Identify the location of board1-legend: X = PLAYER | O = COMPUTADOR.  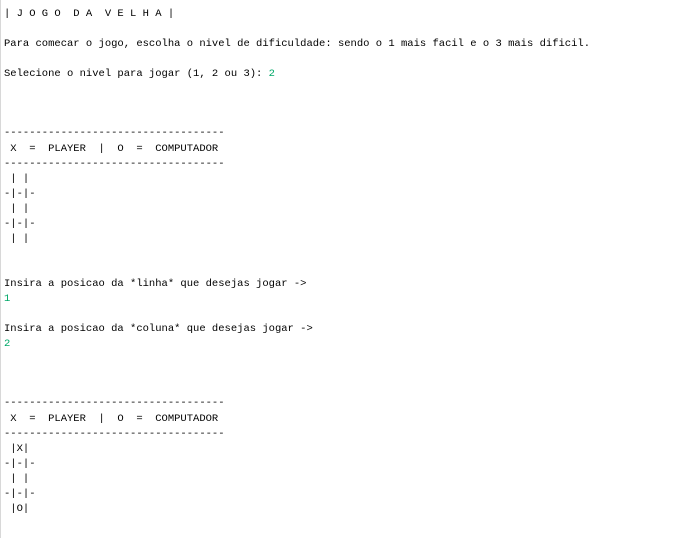
(111, 149).